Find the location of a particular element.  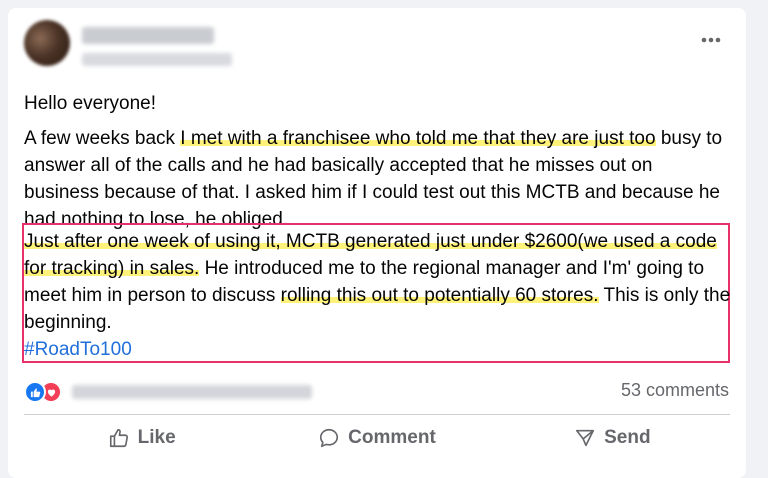

thumbs-up-icon is located at coordinates (118, 438).